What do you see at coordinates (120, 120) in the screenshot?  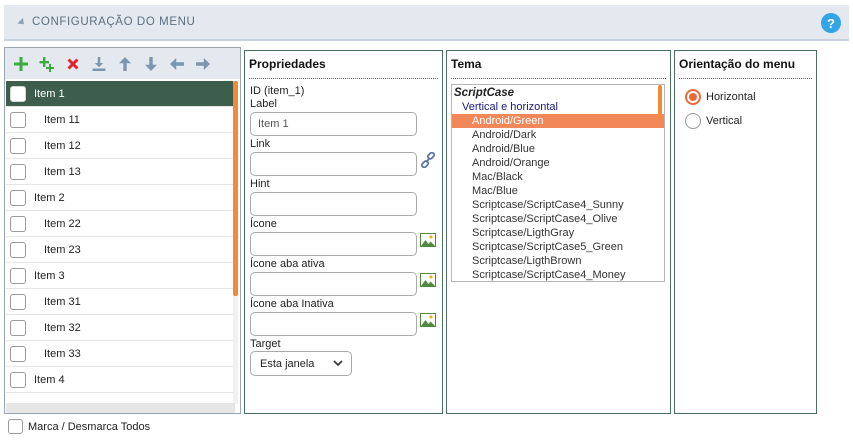 I see `menu-item-row: Item 11` at bounding box center [120, 120].